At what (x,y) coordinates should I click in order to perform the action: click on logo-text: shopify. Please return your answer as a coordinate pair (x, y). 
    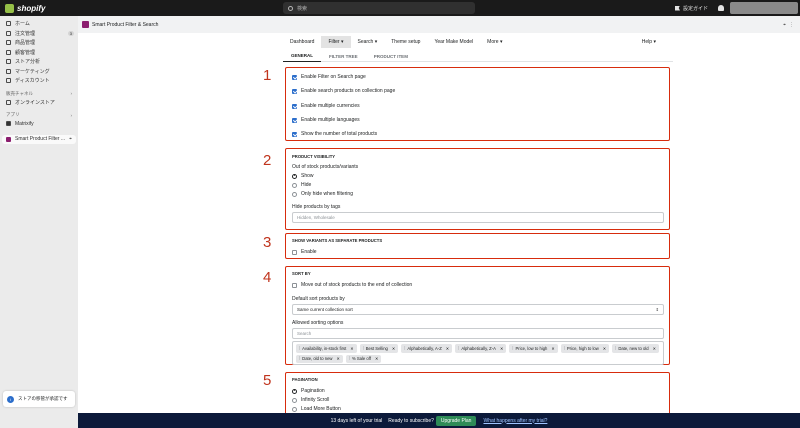
    Looking at the image, I should click on (31, 8).